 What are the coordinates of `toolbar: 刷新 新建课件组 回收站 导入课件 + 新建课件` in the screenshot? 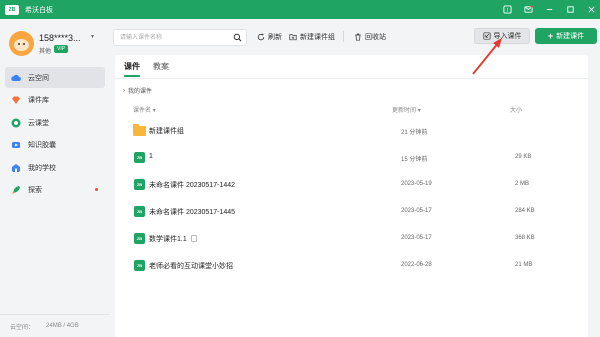 It's located at (354, 37).